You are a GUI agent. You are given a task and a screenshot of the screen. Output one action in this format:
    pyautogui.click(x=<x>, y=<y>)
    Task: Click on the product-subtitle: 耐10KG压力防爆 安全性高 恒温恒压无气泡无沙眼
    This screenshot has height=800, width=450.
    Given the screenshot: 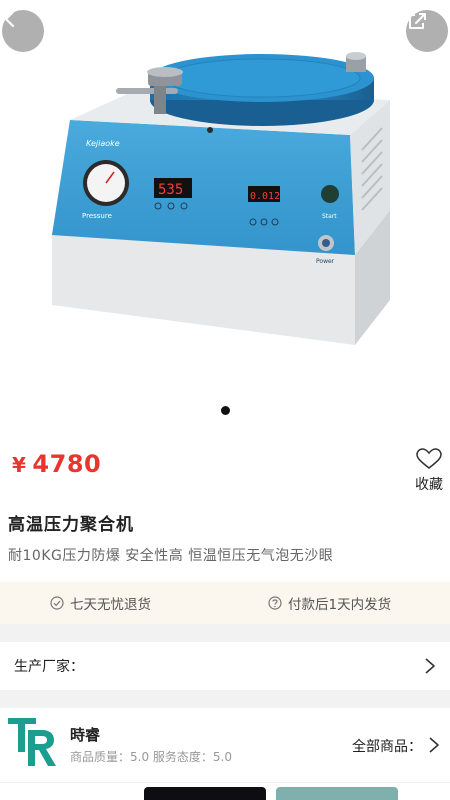 What is the action you would take?
    pyautogui.click(x=171, y=556)
    